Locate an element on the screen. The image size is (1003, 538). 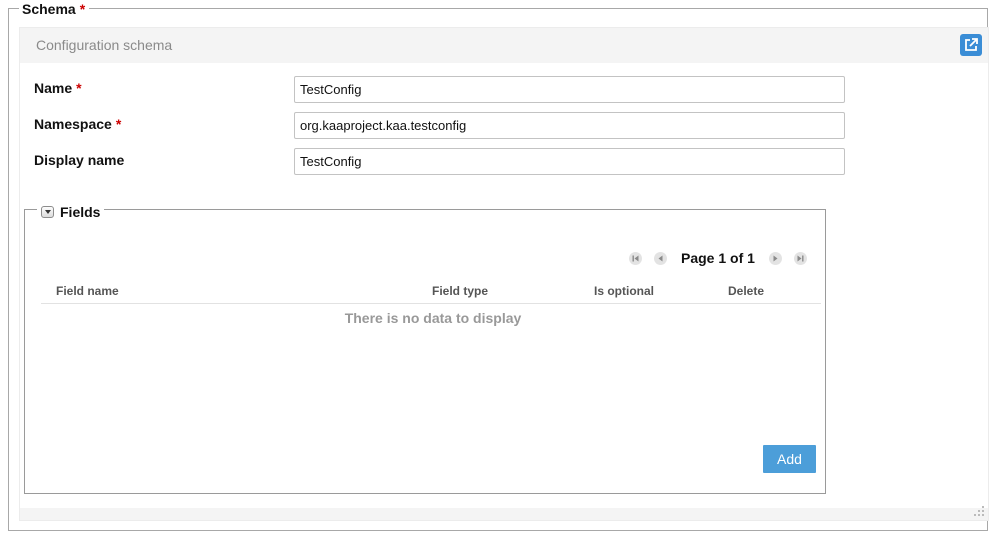
schema-legend: Schema * is located at coordinates (54, 9).